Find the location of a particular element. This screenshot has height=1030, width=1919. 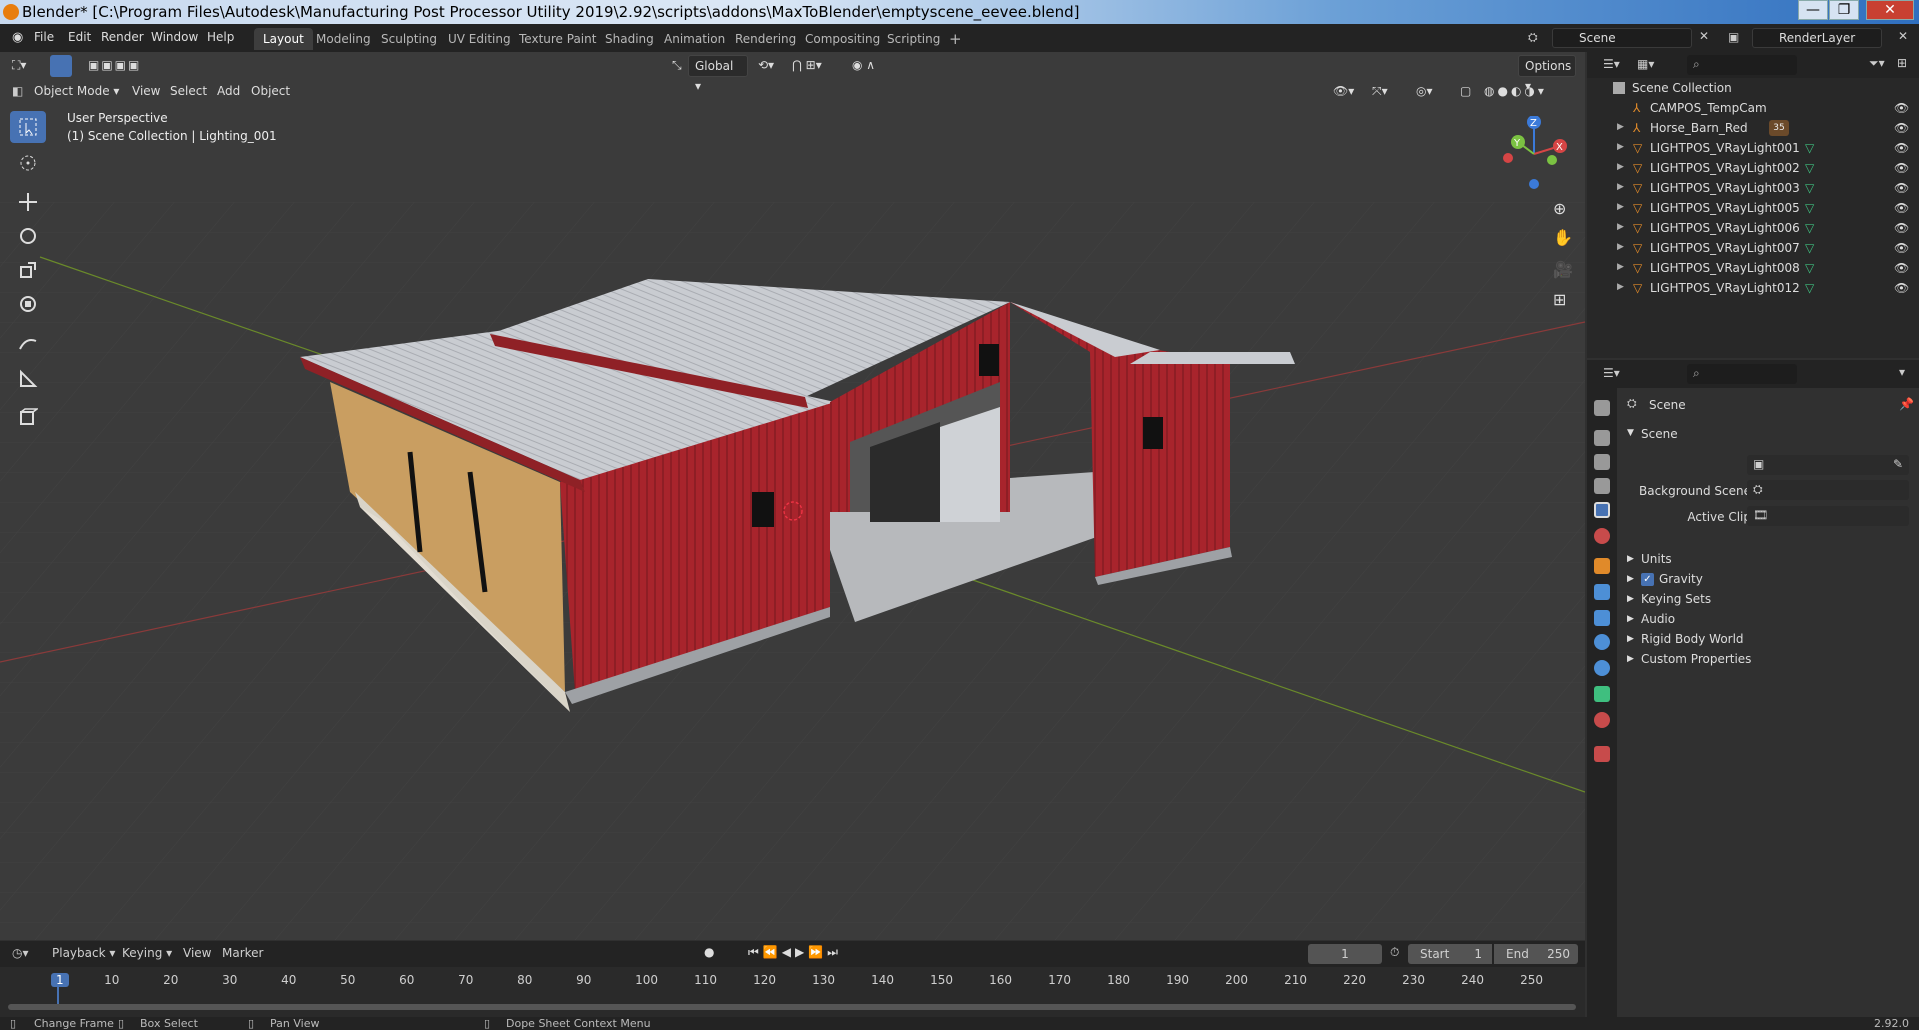

tab-shading: Shading is located at coordinates (629, 39).